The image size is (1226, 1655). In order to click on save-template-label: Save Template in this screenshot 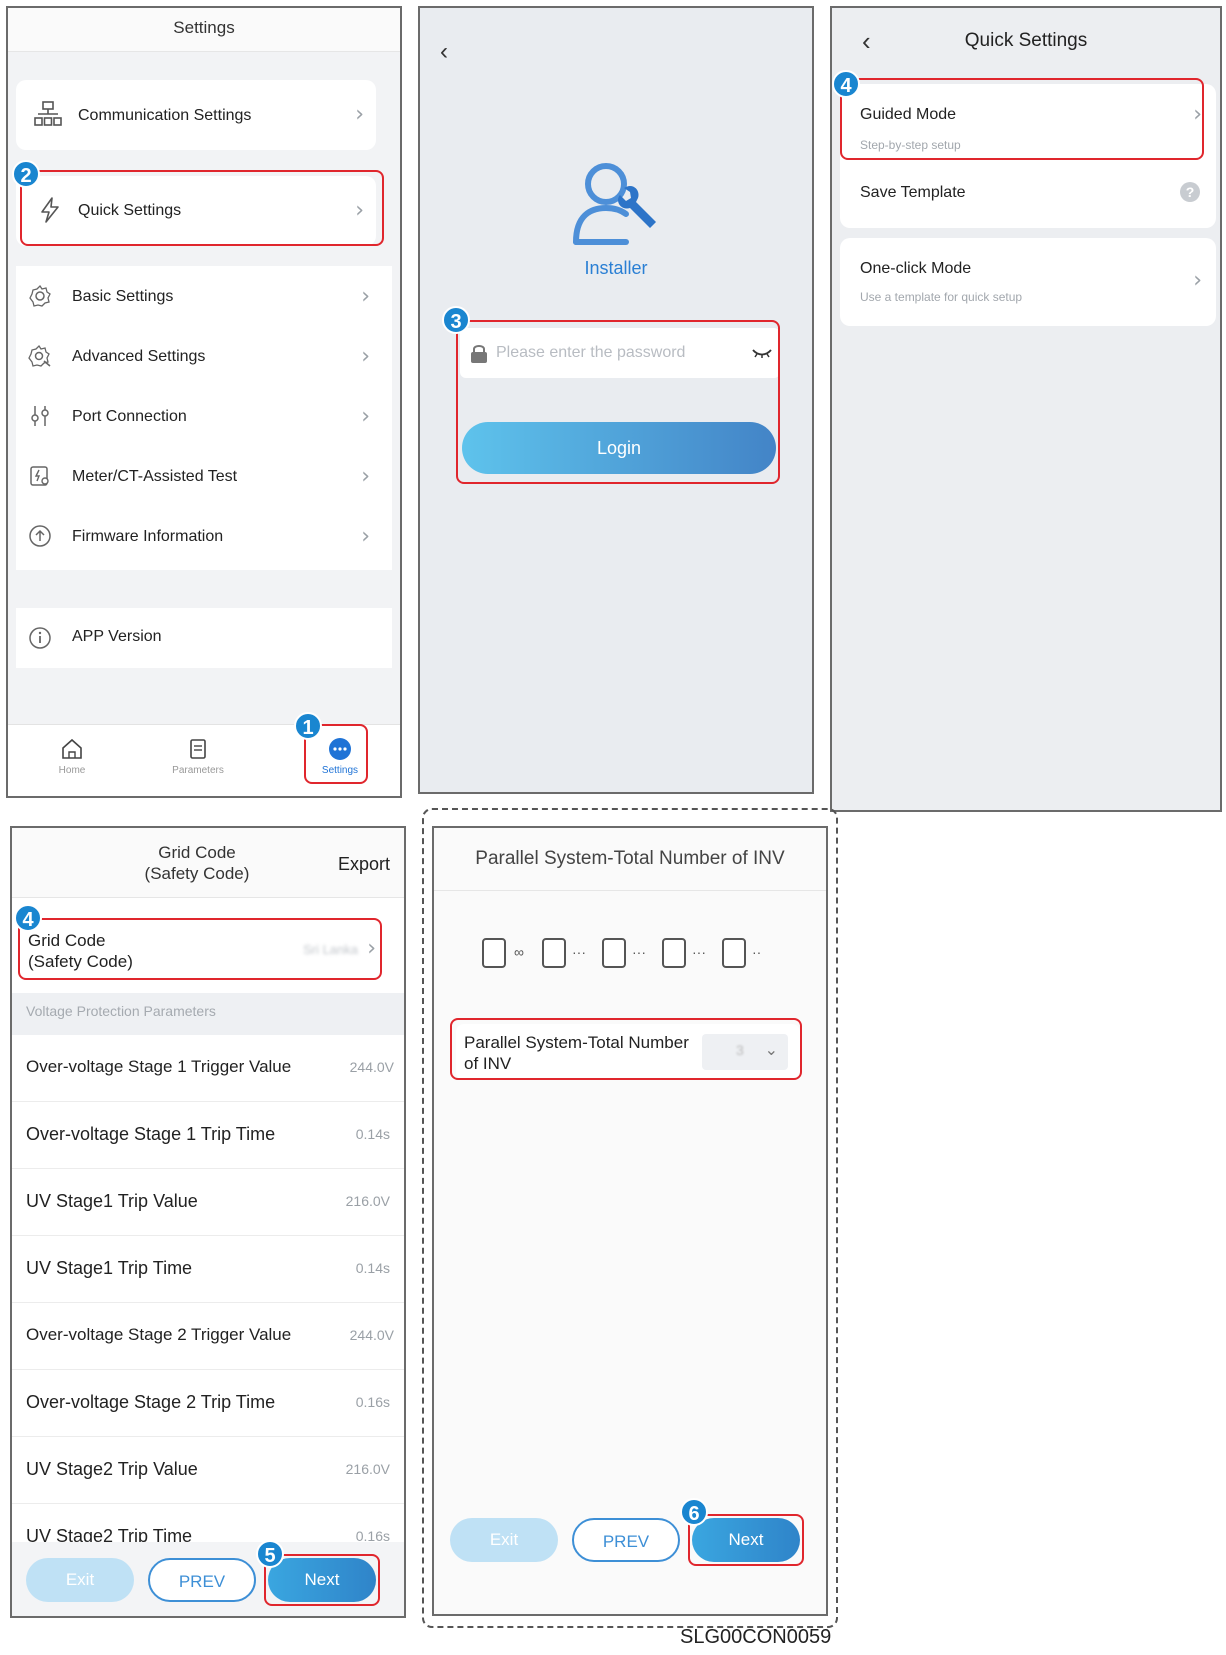, I will do `click(913, 192)`.